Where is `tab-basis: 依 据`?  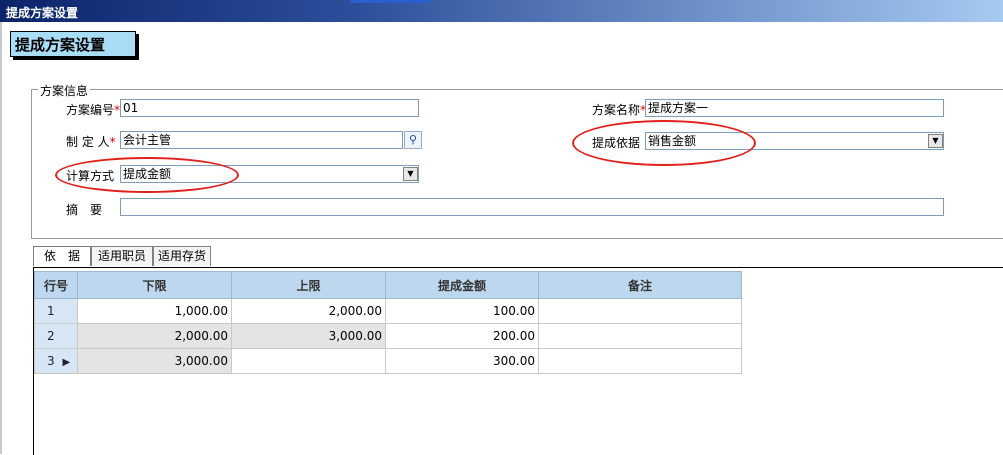 tab-basis: 依 据 is located at coordinates (62, 256).